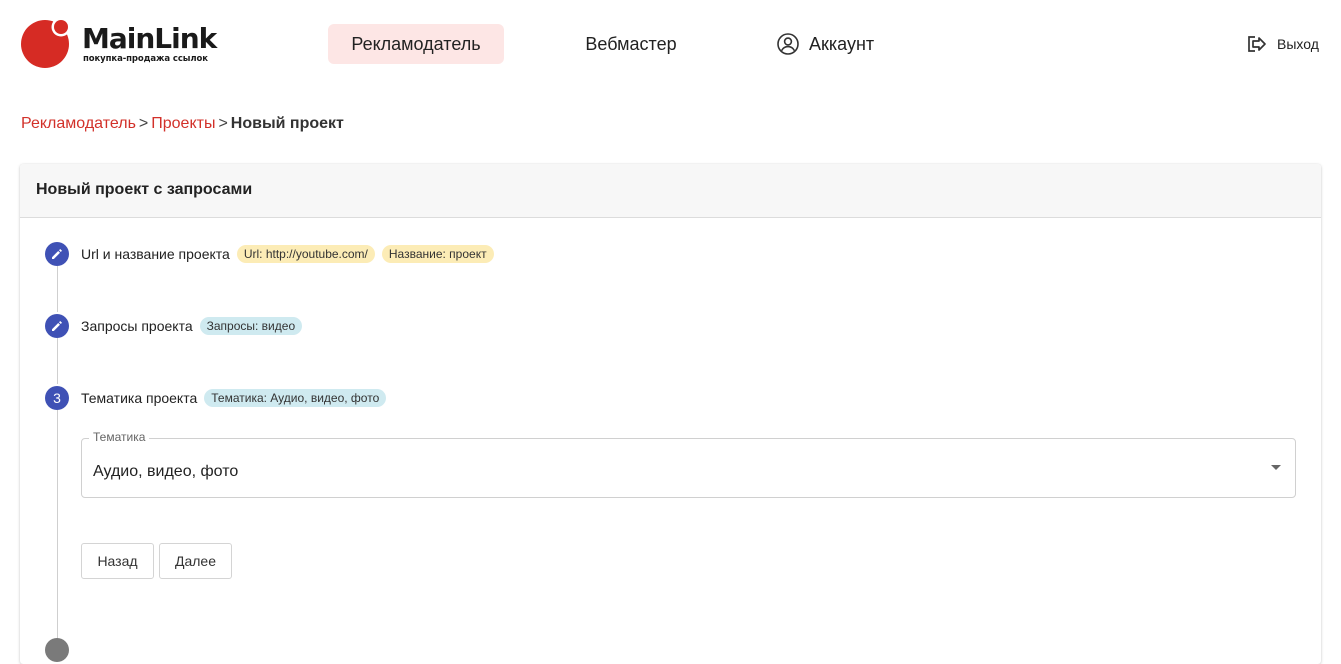 The image size is (1341, 664). I want to click on logout-button: Выход, so click(1282, 44).